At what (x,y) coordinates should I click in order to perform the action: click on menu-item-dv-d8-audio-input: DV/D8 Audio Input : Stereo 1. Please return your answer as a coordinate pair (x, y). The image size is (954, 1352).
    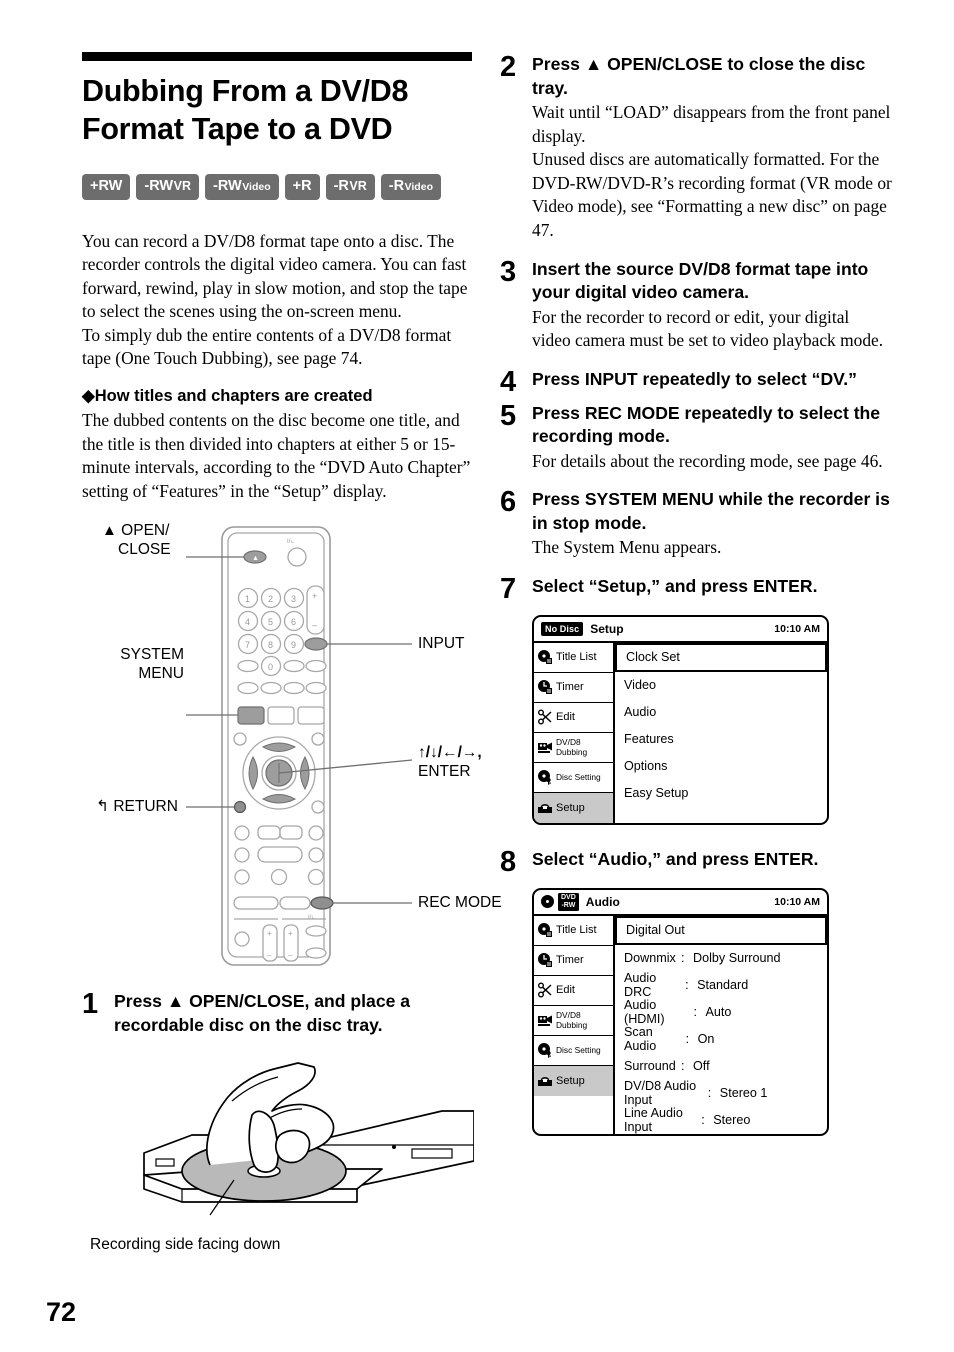
    Looking at the image, I should click on (721, 1093).